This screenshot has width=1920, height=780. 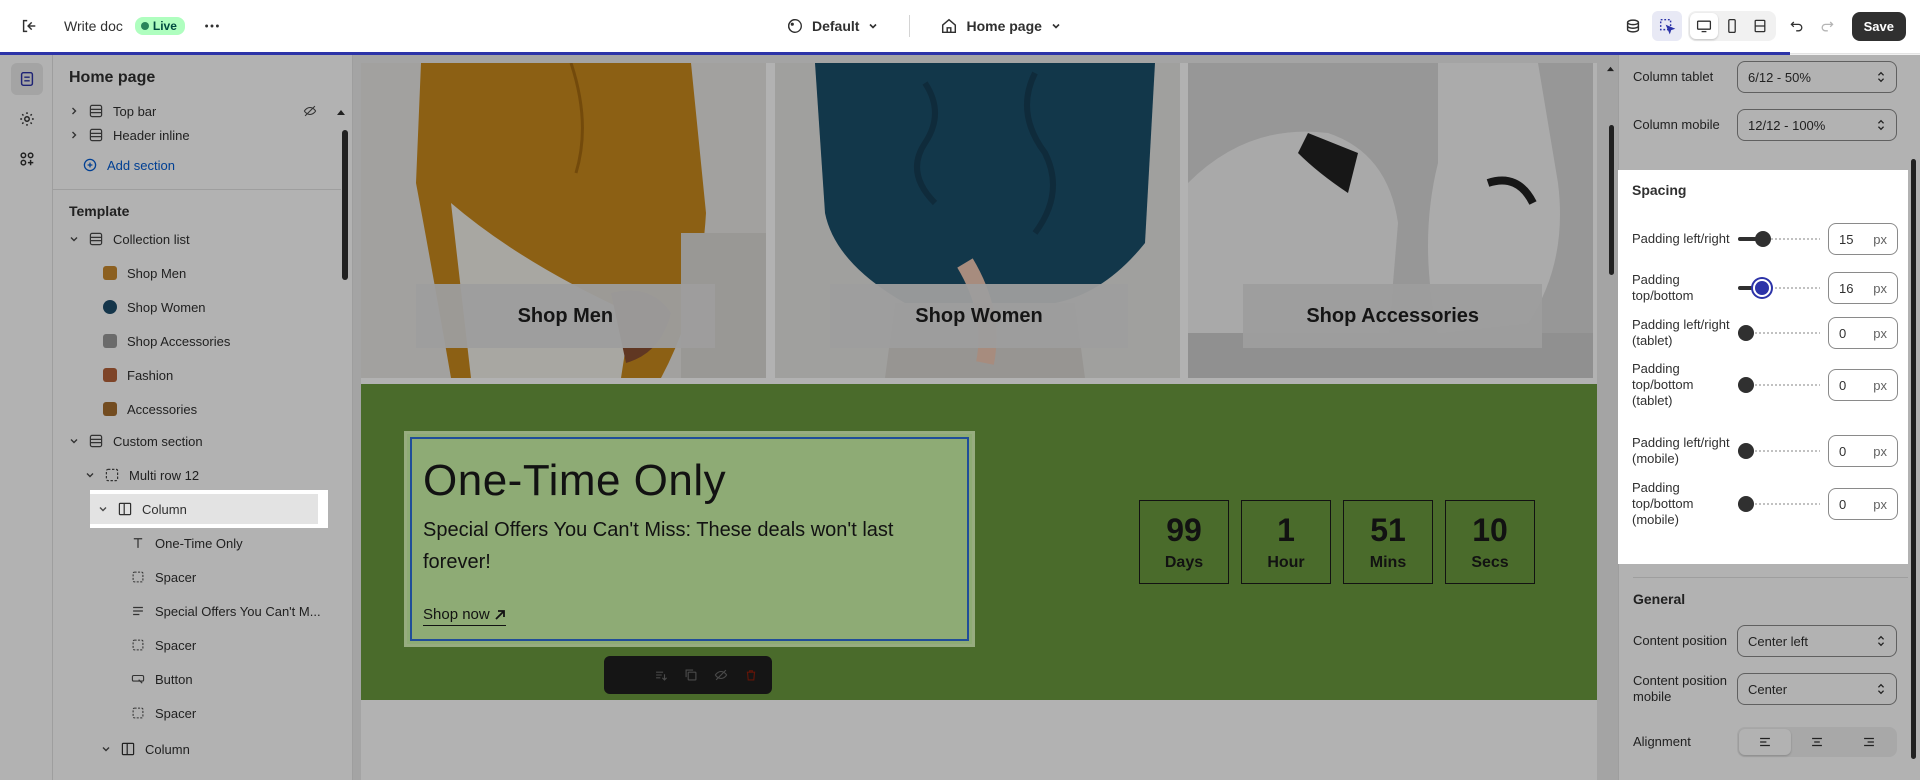 What do you see at coordinates (1817, 125) in the screenshot?
I see `column-mobile-select: 12/12 - 100%` at bounding box center [1817, 125].